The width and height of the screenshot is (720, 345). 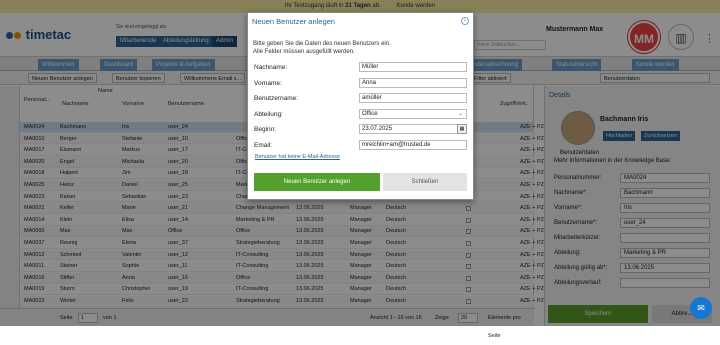 I want to click on dialog-title: Neuen Benutzer anlegen, so click(x=293, y=21).